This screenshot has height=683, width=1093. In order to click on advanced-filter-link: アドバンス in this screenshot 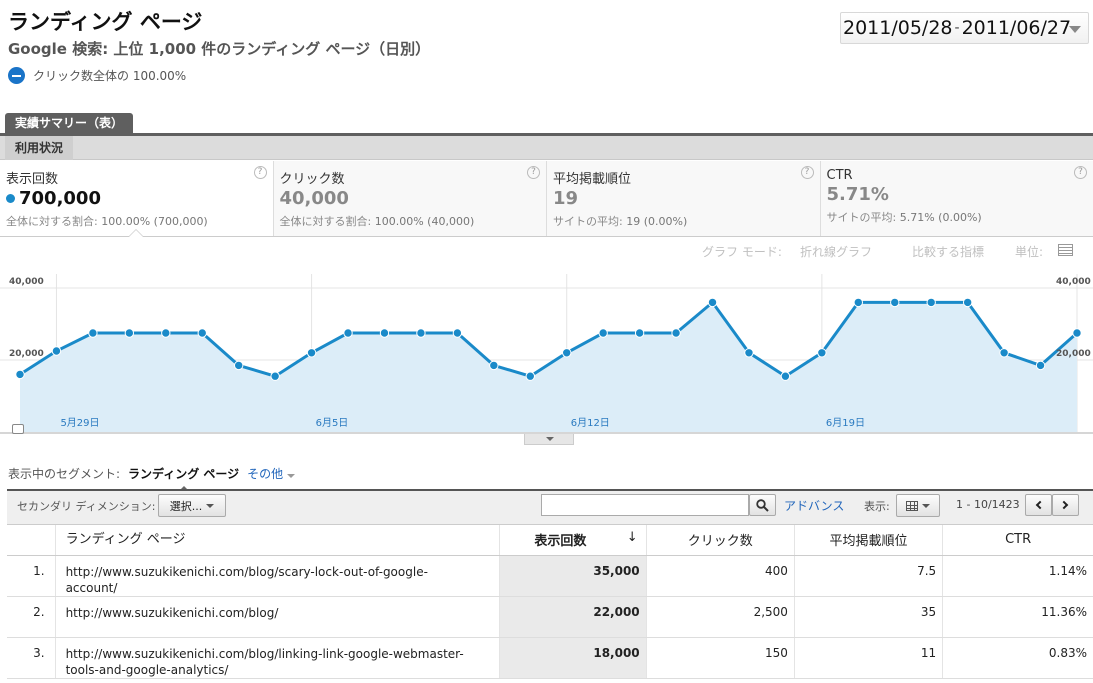, I will do `click(814, 505)`.